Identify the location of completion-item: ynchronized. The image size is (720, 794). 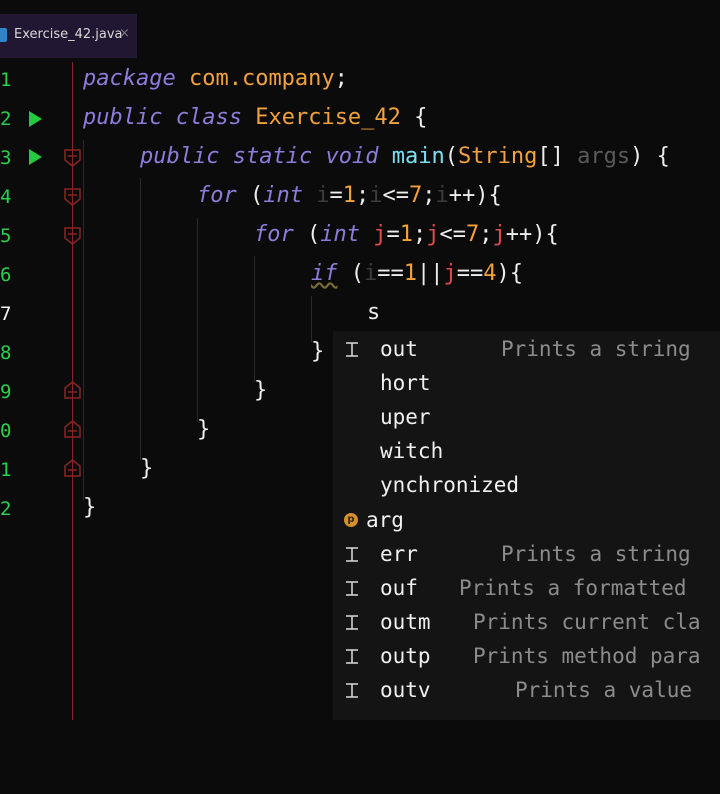
(526, 486).